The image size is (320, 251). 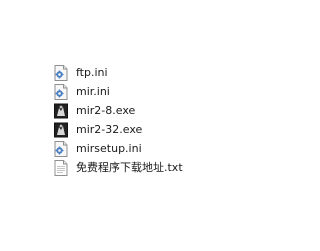 I want to click on file-name: ftp.ini, so click(x=92, y=72).